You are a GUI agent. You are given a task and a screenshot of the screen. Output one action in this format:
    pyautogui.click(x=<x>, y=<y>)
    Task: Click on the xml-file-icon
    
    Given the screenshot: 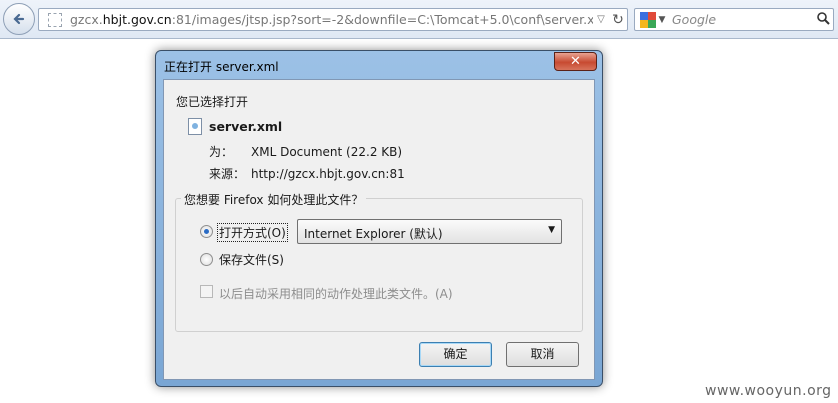 What is the action you would take?
    pyautogui.click(x=195, y=126)
    